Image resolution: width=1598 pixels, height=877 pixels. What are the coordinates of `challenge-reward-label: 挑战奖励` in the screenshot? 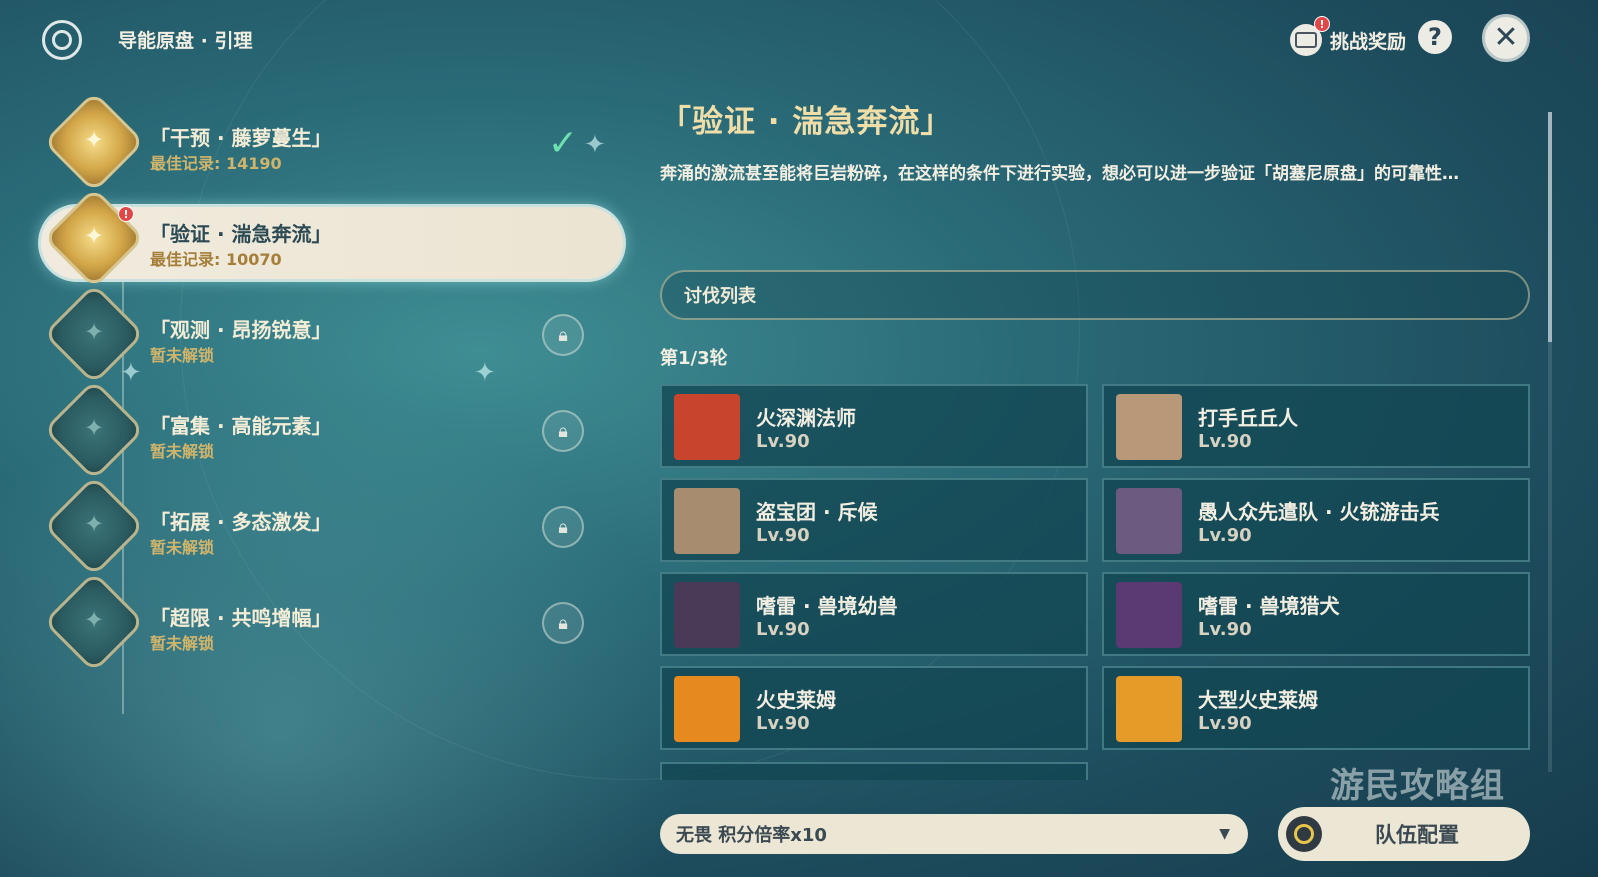 It's located at (1368, 41).